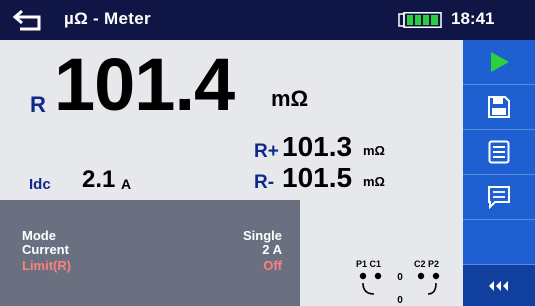 The image size is (535, 306). What do you see at coordinates (144, 84) in the screenshot?
I see `result-value: 101.4` at bounding box center [144, 84].